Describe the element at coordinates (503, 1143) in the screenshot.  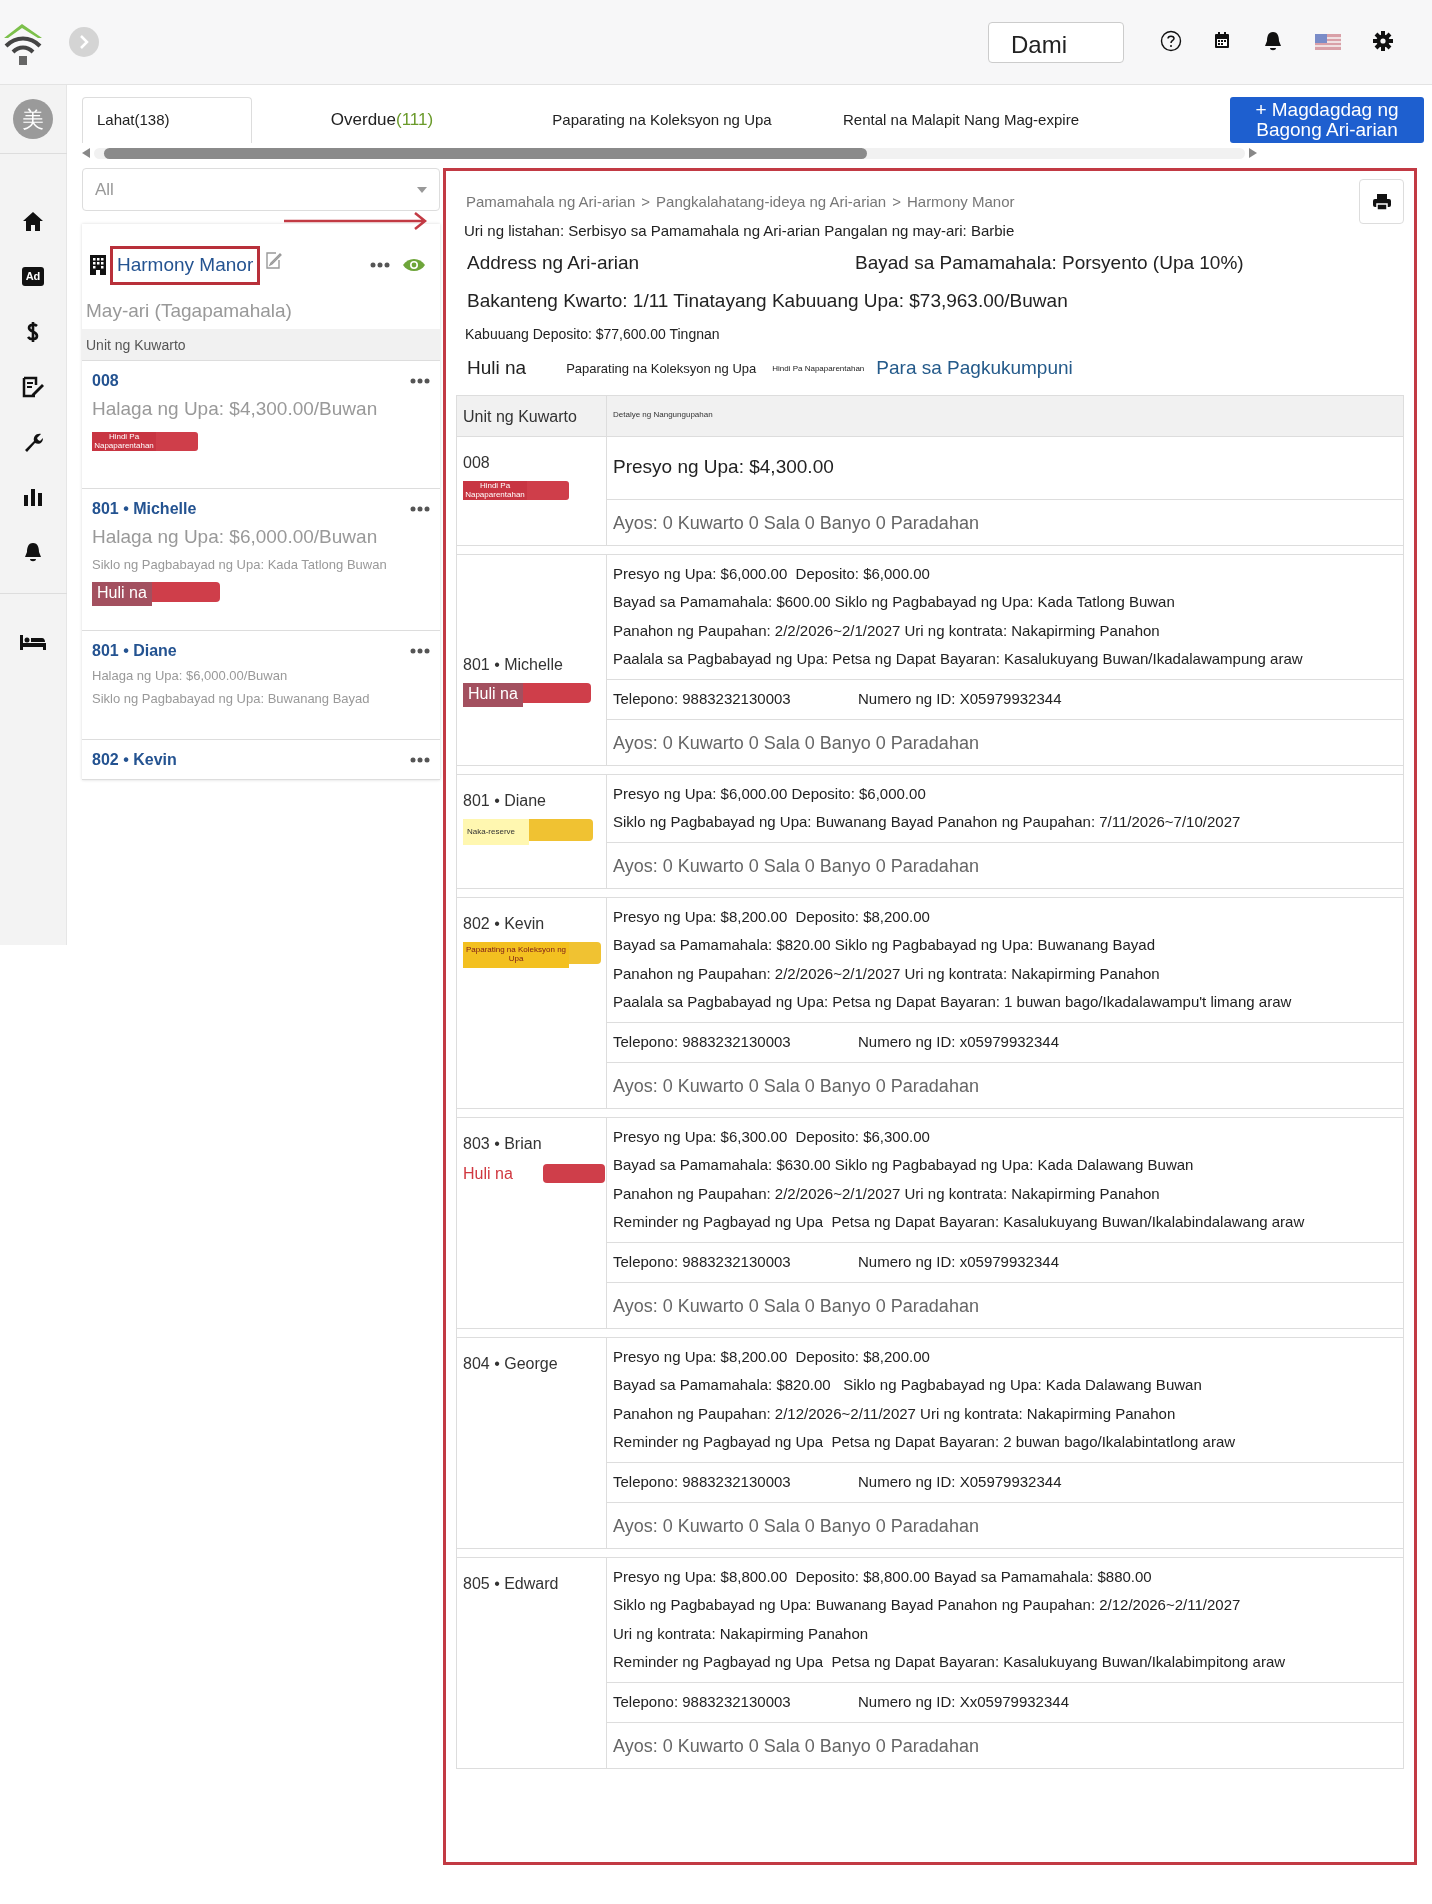
I see `unit-label: 803 • Brian` at that location.